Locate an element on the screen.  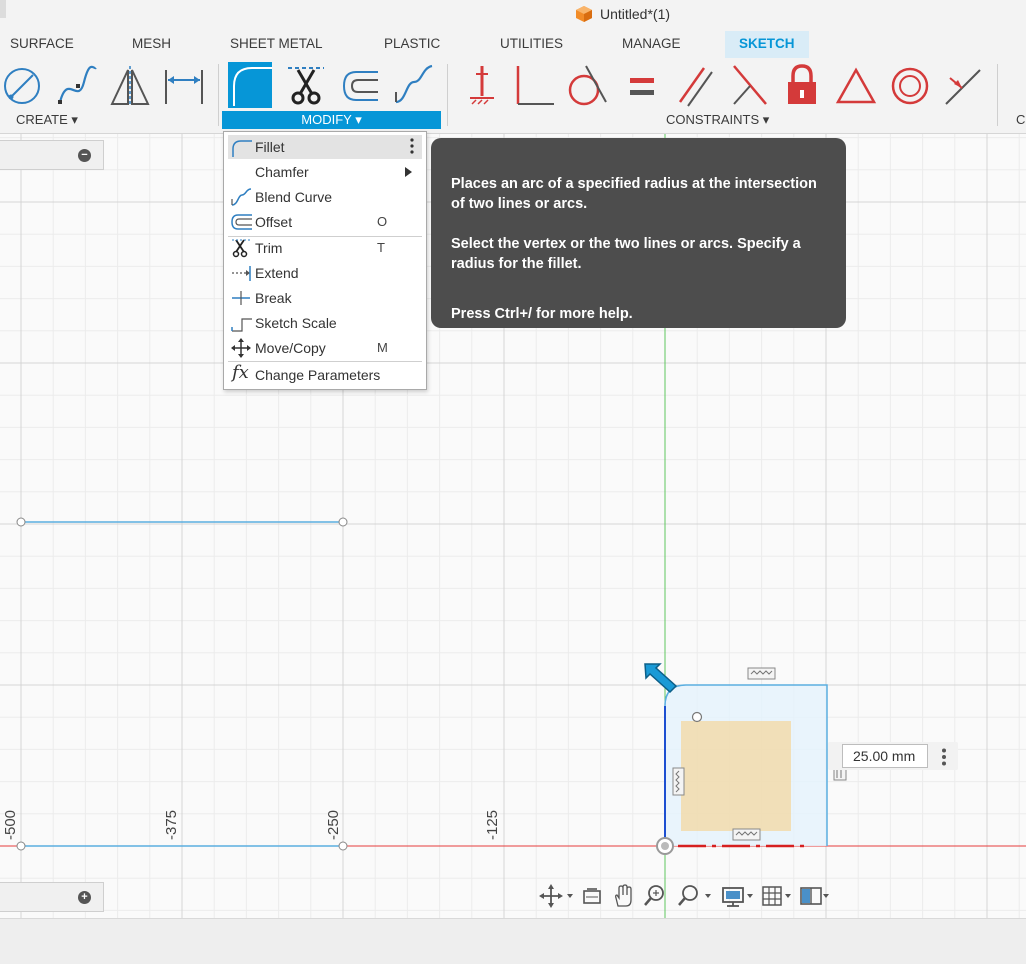
break-icon is located at coordinates (241, 298).